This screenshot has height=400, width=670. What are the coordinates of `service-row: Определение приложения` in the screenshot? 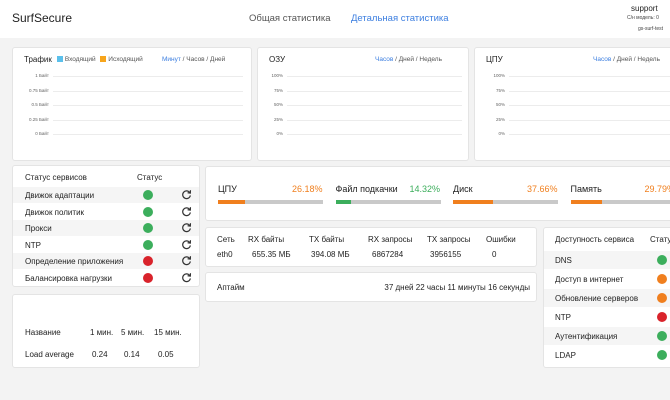 It's located at (106, 261).